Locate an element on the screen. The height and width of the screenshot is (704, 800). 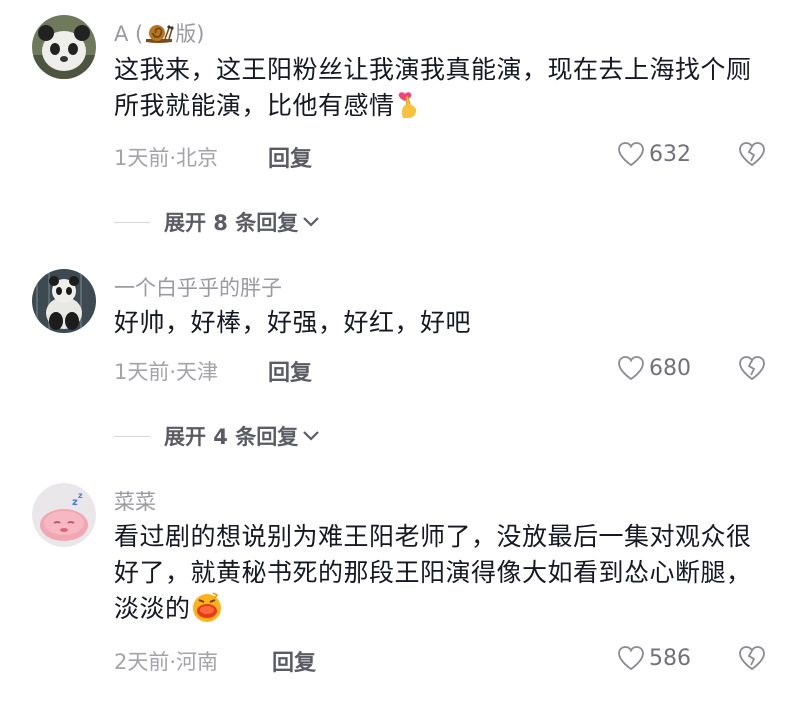
expand-replies-button: 展开 8 条回复 is located at coordinates (217, 222).